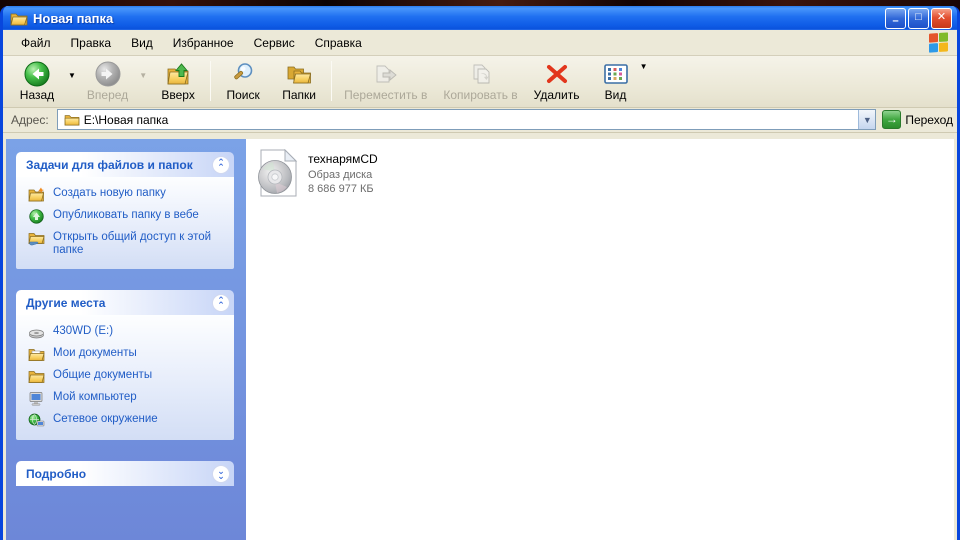 The image size is (960, 540). Describe the element at coordinates (941, 18) in the screenshot. I see `close-button: ✕` at that location.